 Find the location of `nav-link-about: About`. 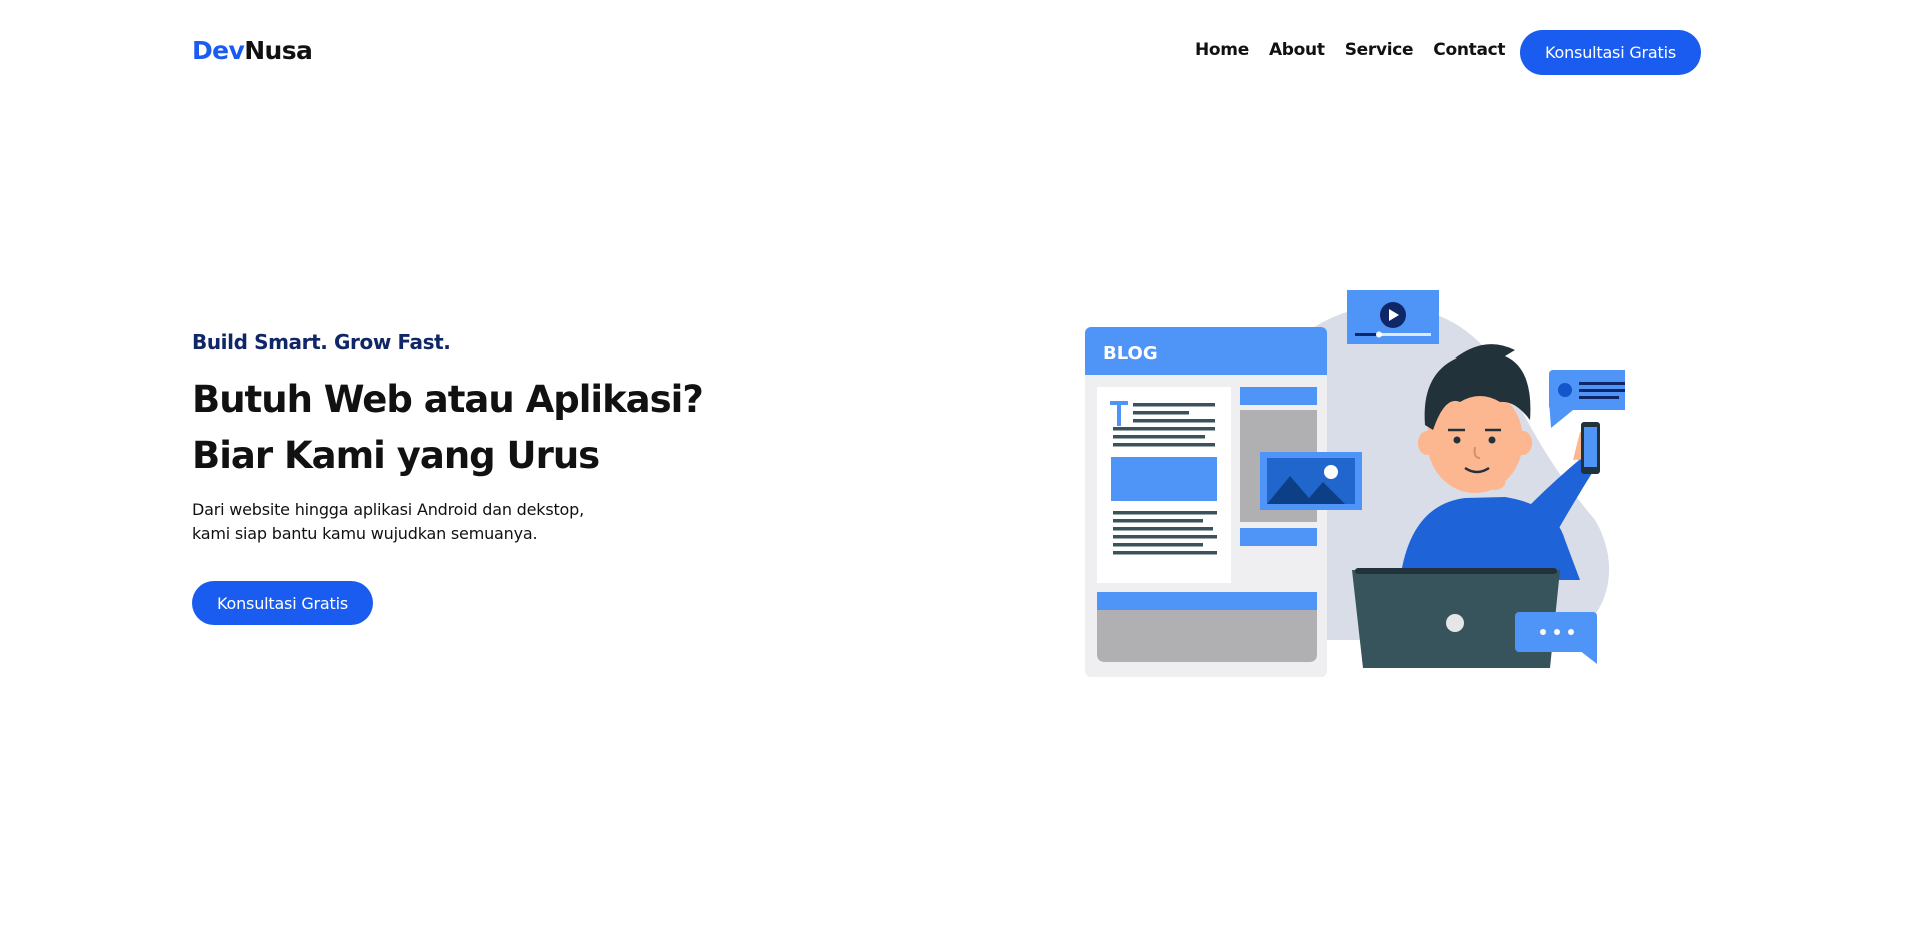

nav-link-about: About is located at coordinates (1297, 50).